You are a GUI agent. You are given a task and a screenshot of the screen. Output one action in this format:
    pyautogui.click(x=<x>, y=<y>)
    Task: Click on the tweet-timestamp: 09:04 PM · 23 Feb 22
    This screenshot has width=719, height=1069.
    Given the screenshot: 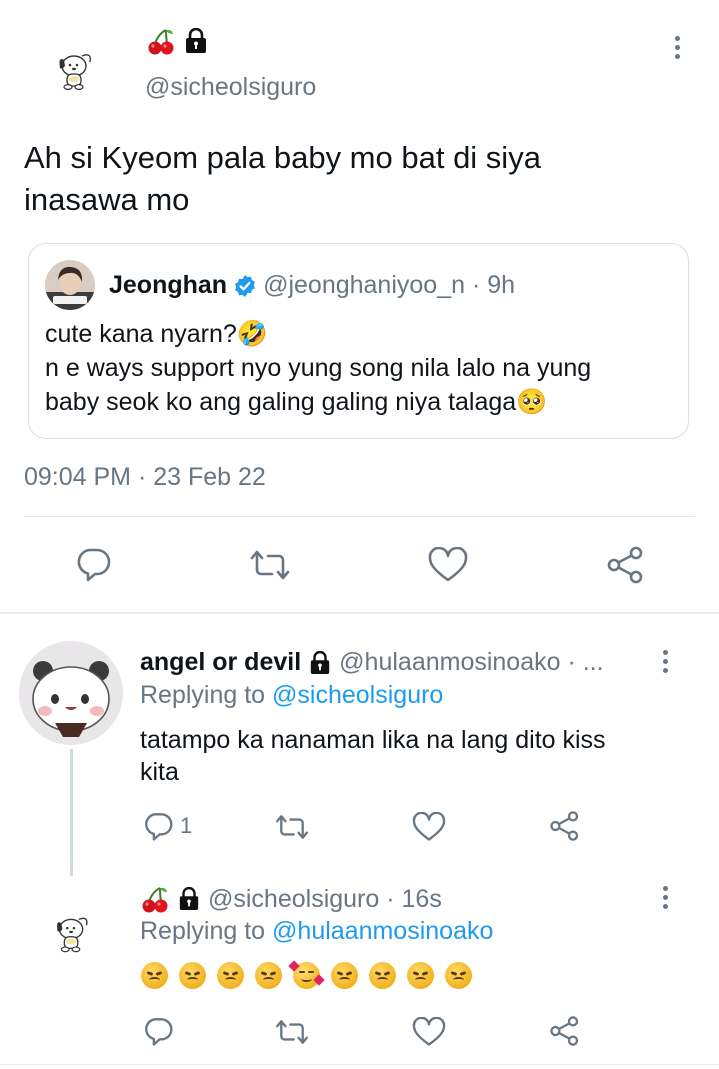 What is the action you would take?
    pyautogui.click(x=145, y=477)
    